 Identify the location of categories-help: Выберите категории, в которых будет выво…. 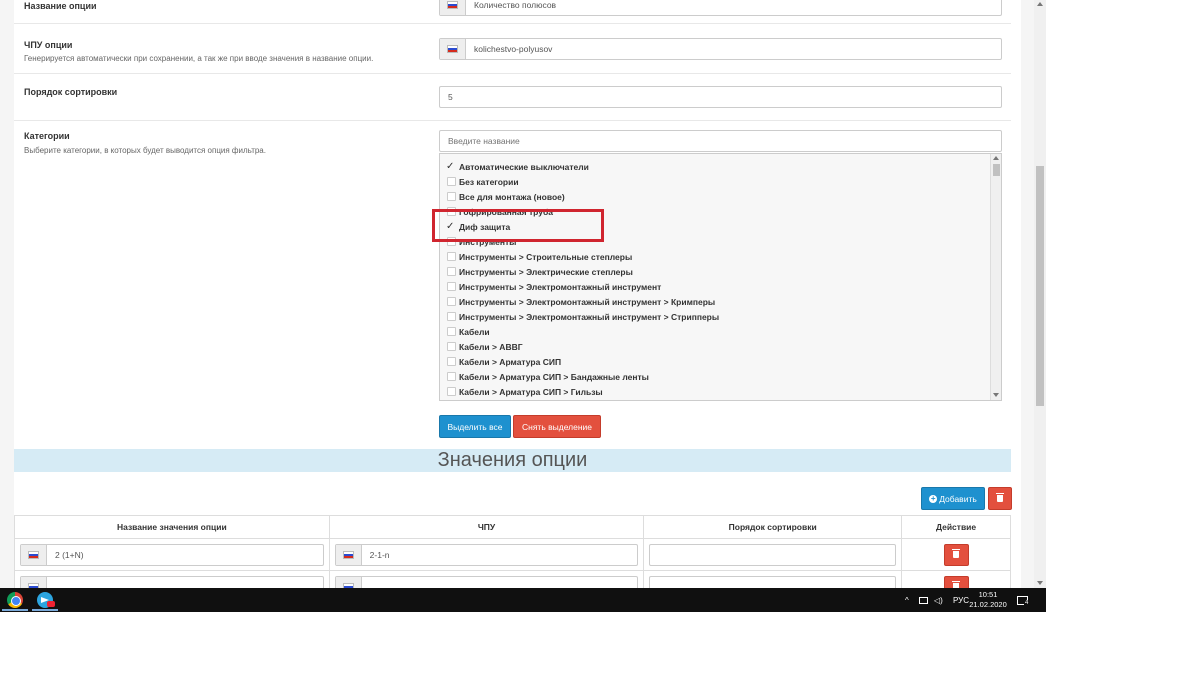
(145, 150).